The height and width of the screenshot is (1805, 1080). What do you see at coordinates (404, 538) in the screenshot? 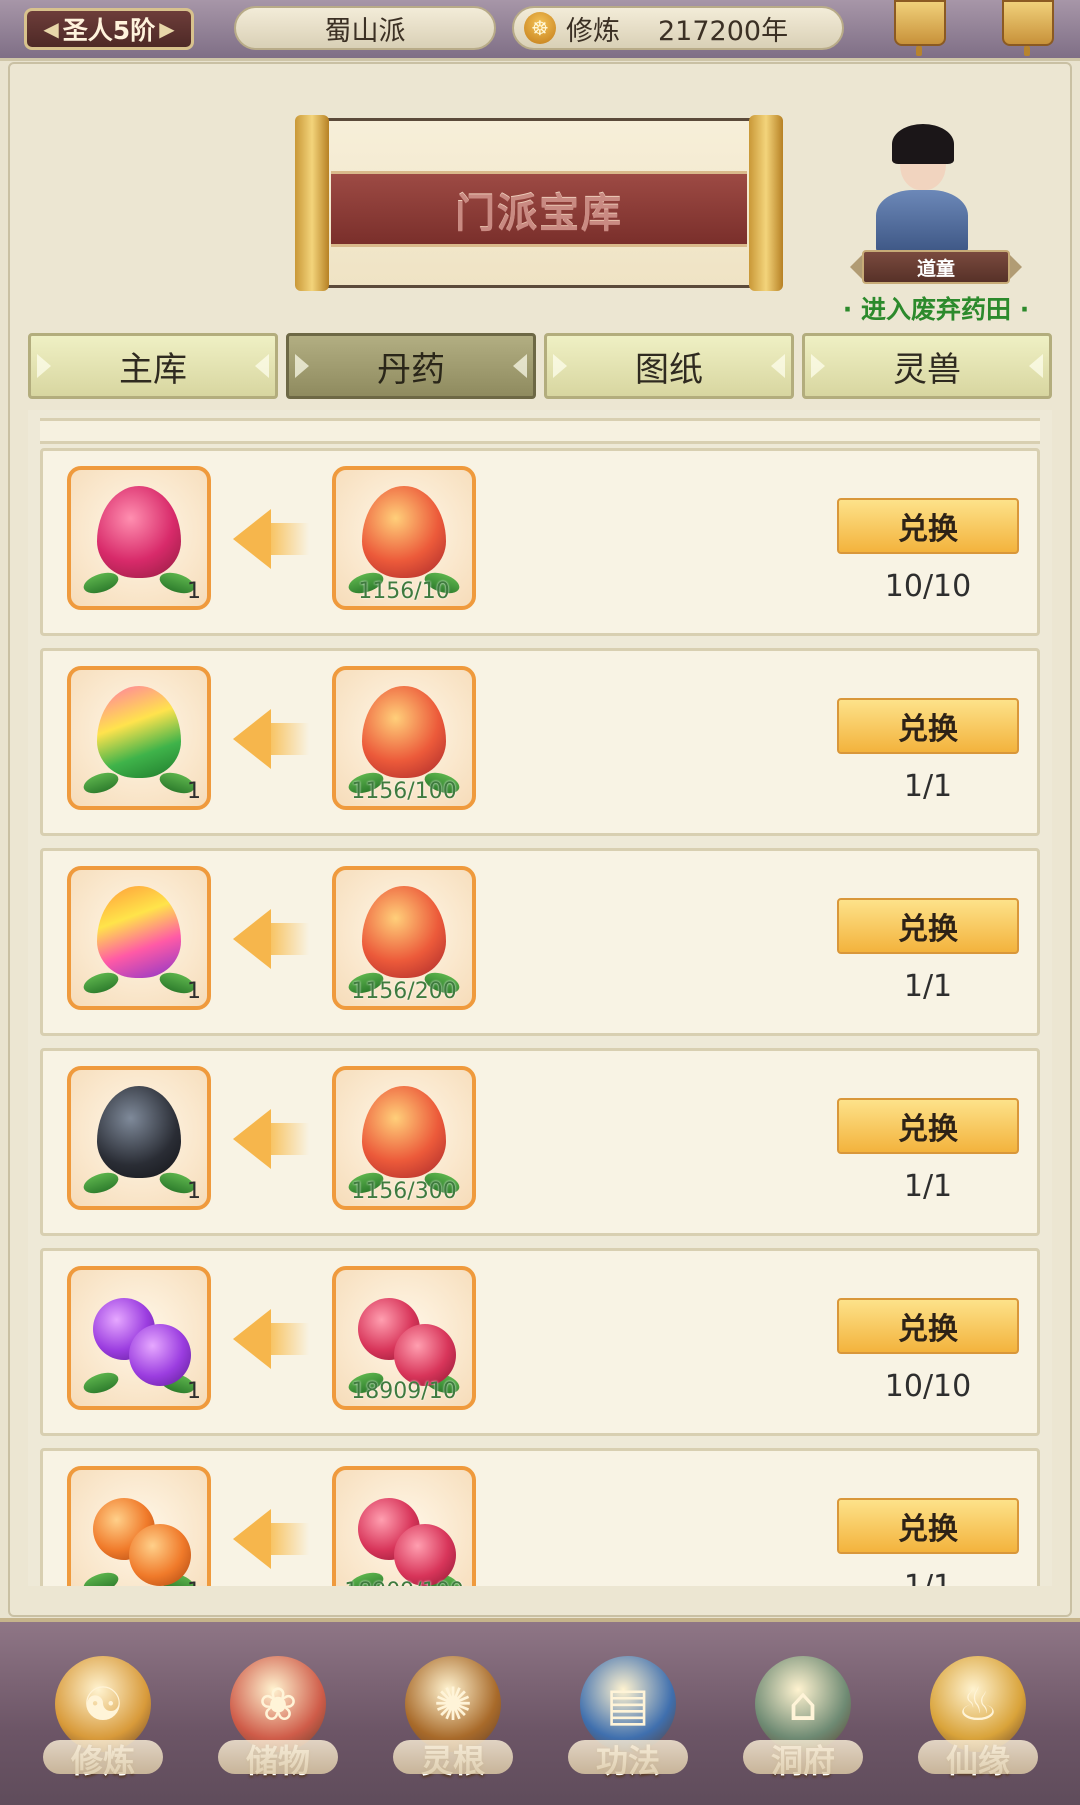
I see `cost-item-slot: 1156/10` at bounding box center [404, 538].